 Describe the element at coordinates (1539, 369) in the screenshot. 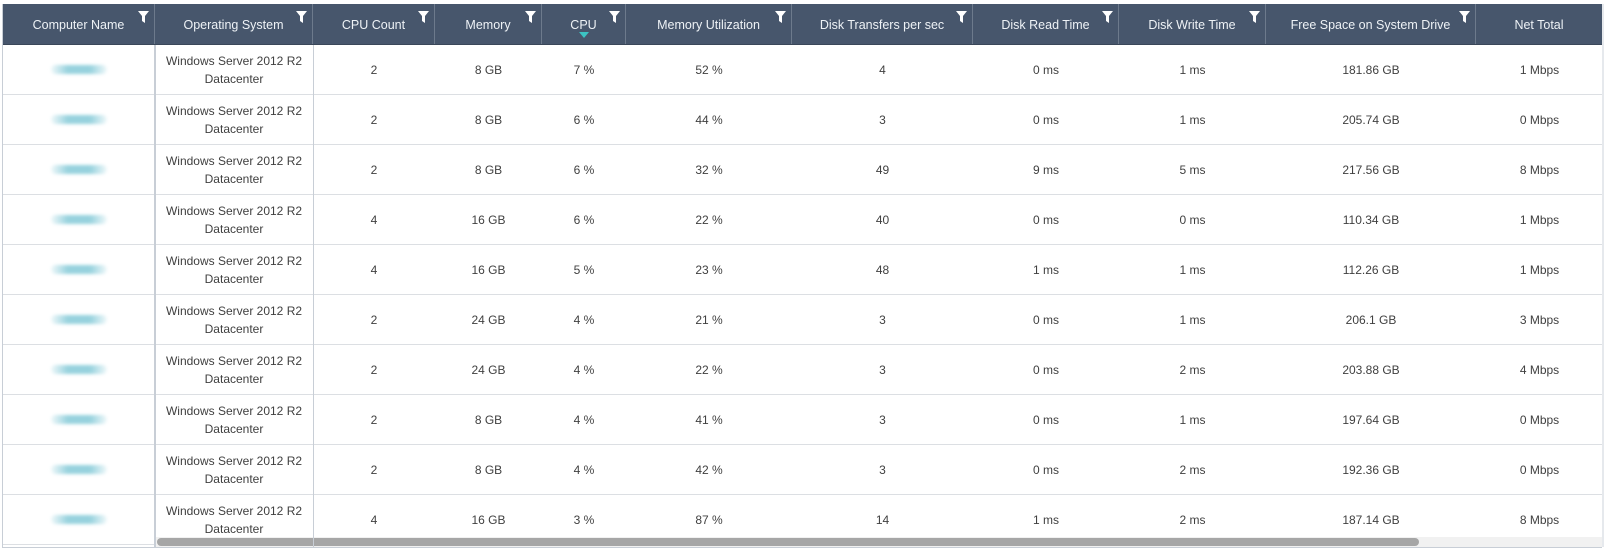

I see `cell-net-total: 4 Mbps` at that location.